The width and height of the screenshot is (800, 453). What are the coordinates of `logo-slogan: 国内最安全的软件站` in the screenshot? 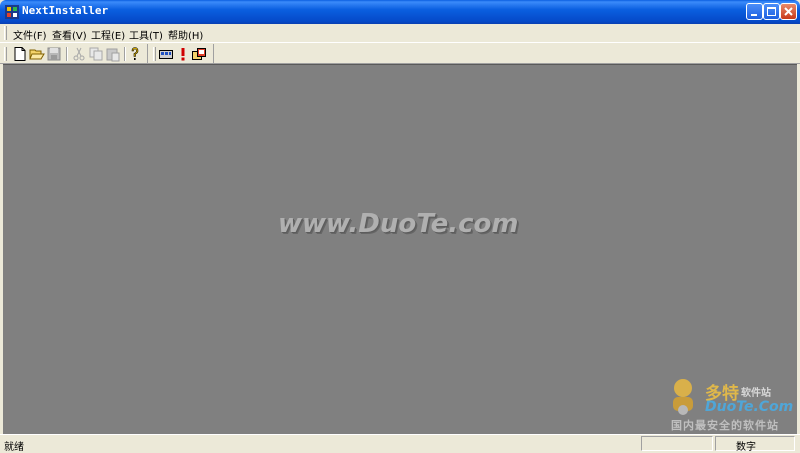 It's located at (725, 425).